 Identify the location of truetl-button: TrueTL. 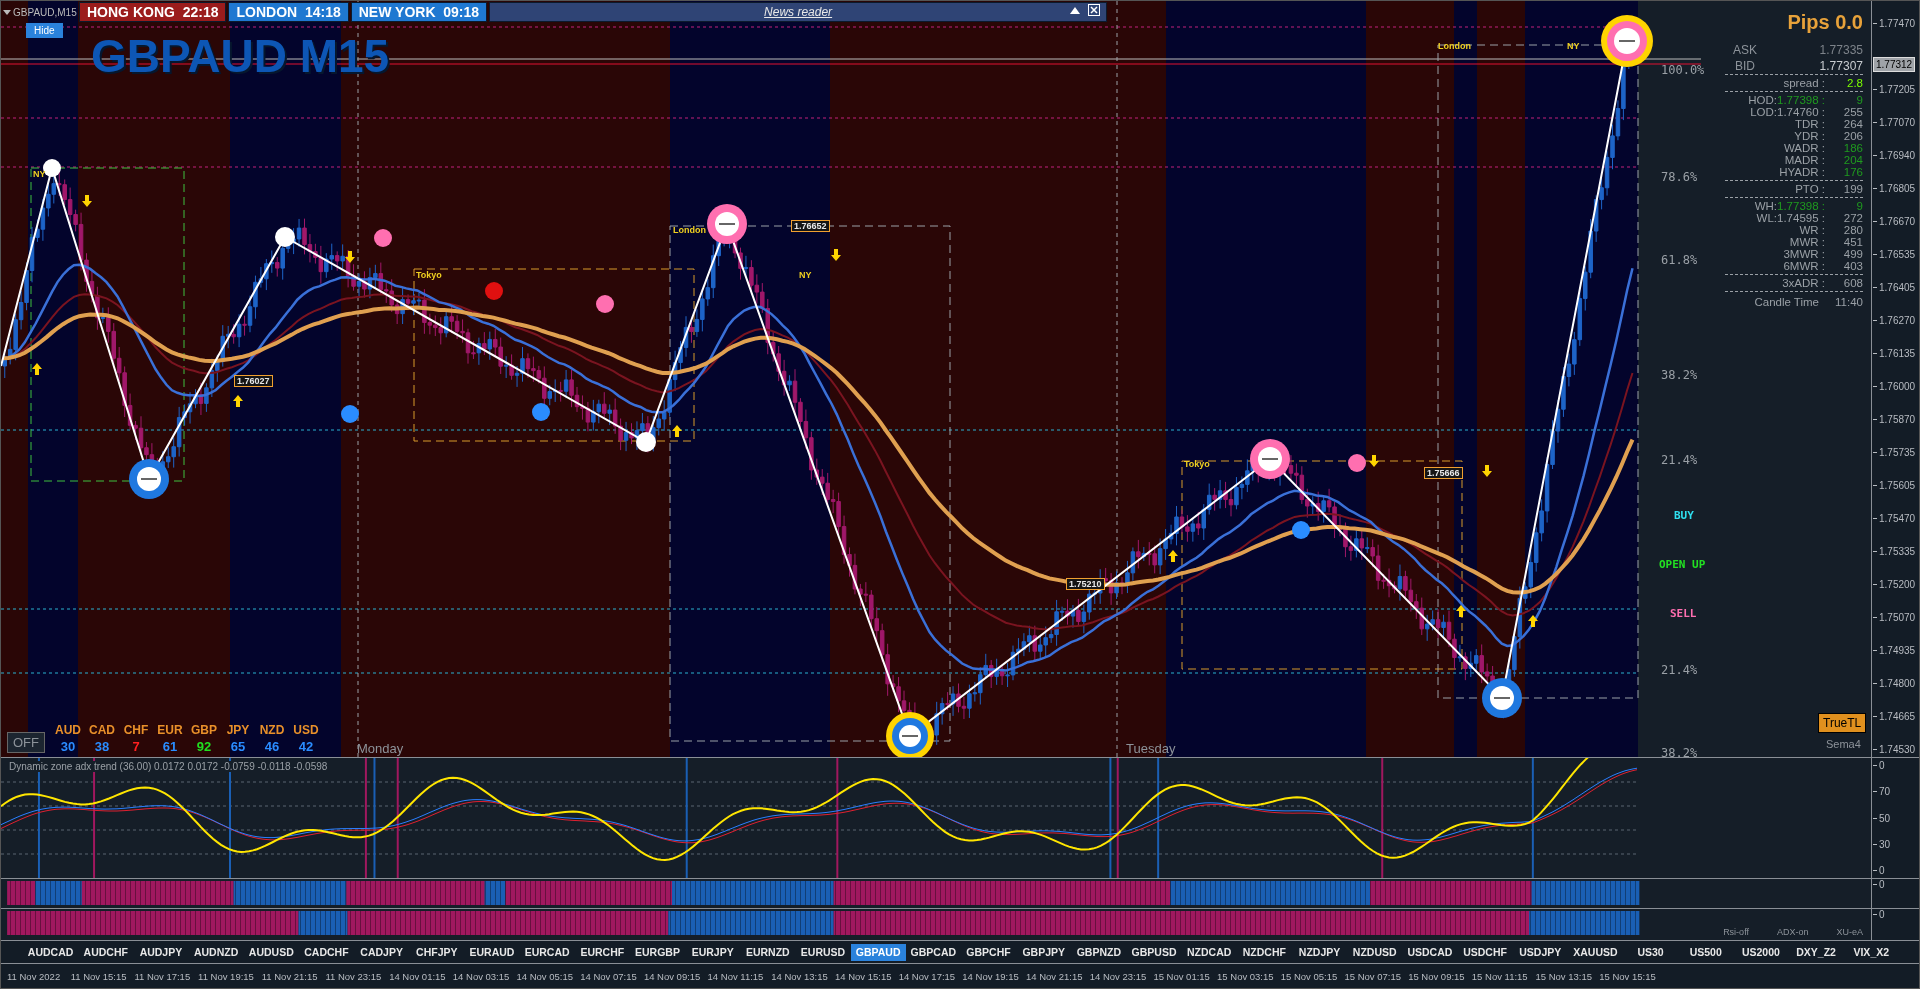
(1842, 723).